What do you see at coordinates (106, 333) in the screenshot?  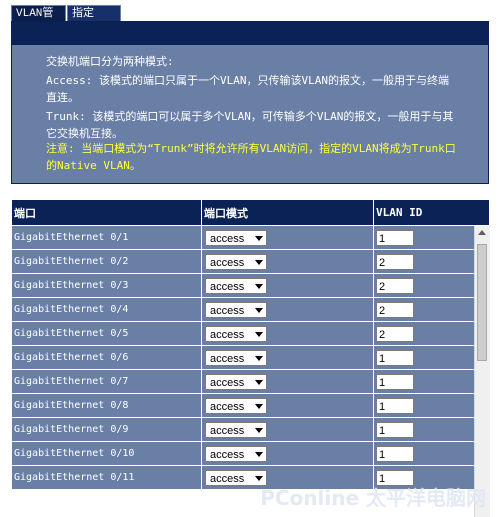 I see `port-name: GigabitEthernet 0/5` at bounding box center [106, 333].